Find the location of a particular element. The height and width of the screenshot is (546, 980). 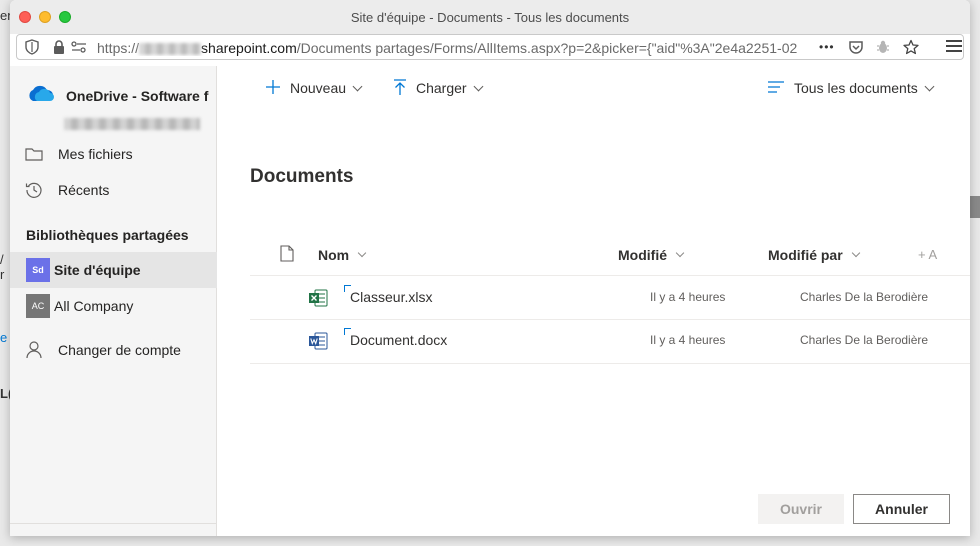

library-all-company: AC All Company is located at coordinates (113, 306).